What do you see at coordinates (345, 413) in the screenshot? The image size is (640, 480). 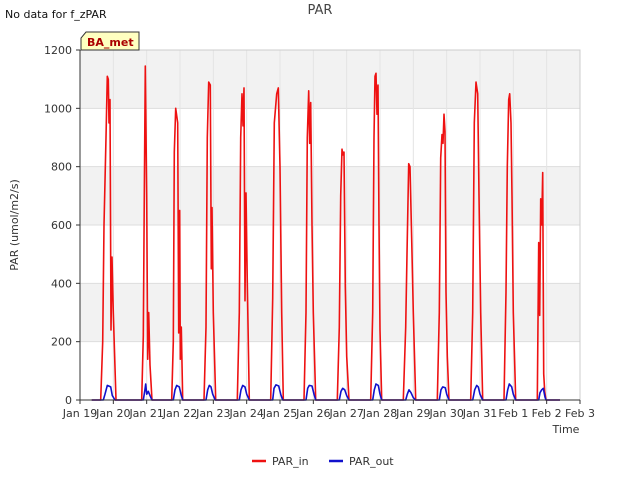 I see `x-tick-label: Jan 27` at bounding box center [345, 413].